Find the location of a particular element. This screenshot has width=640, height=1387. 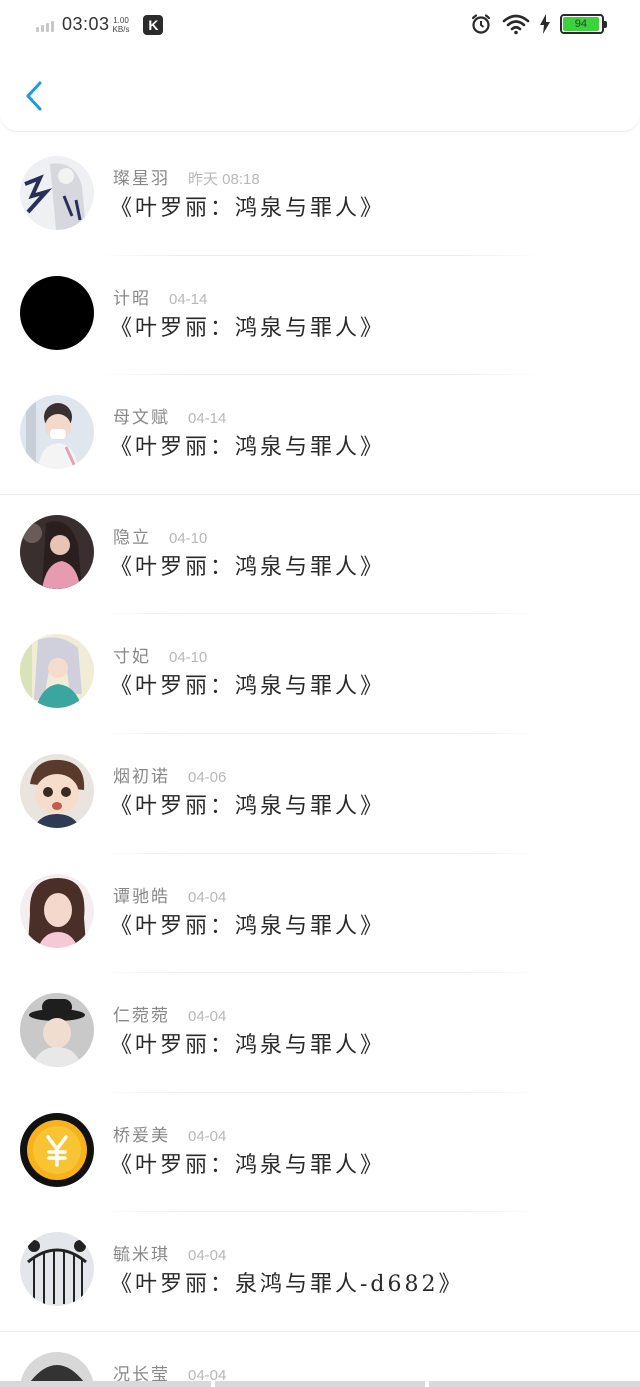

chevron-left-icon is located at coordinates (34, 96).